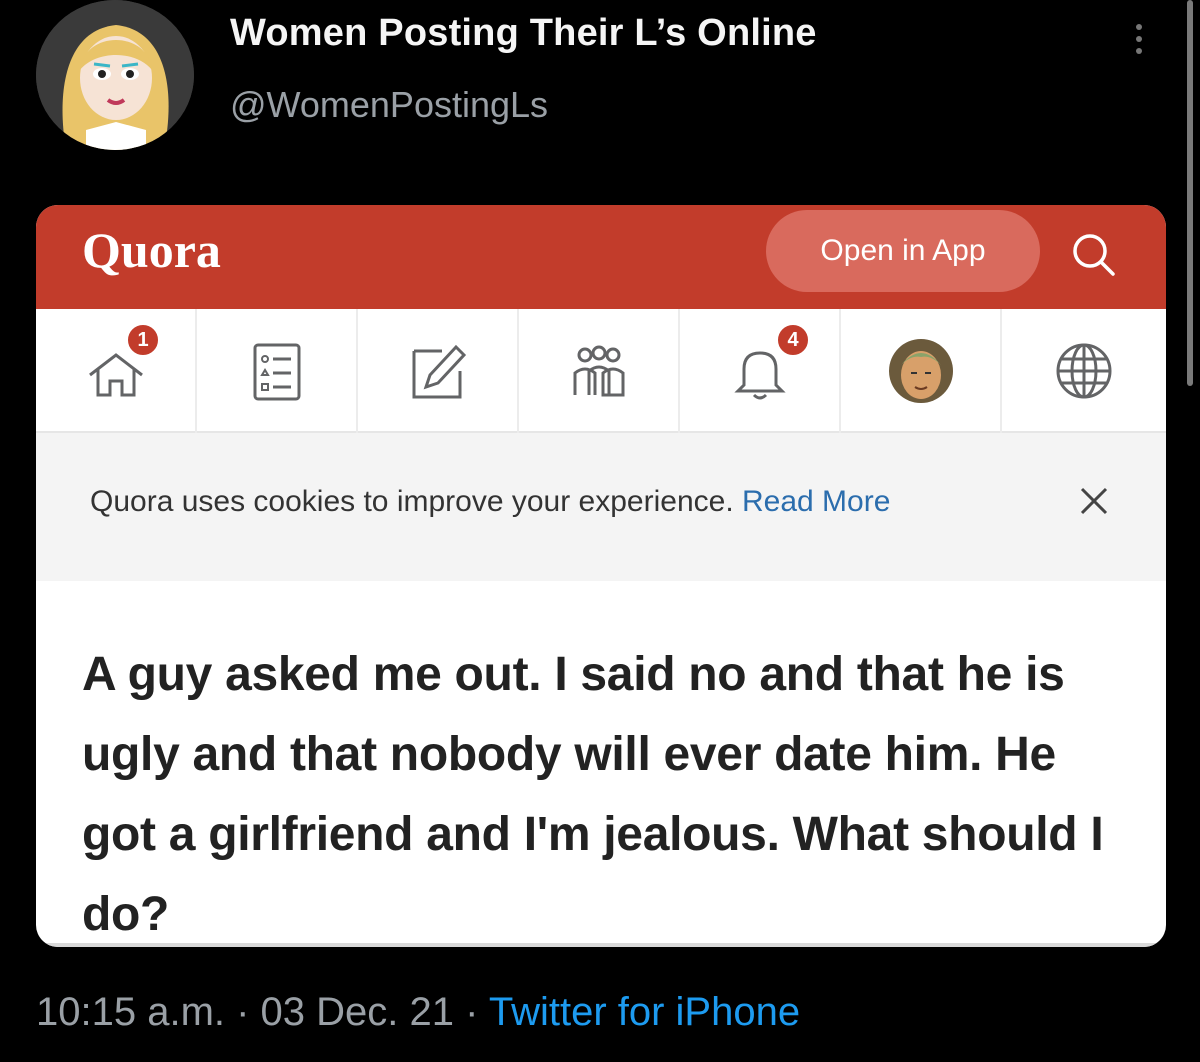 This screenshot has height=1062, width=1200. I want to click on avatar-cartoon-woman, so click(115, 75).